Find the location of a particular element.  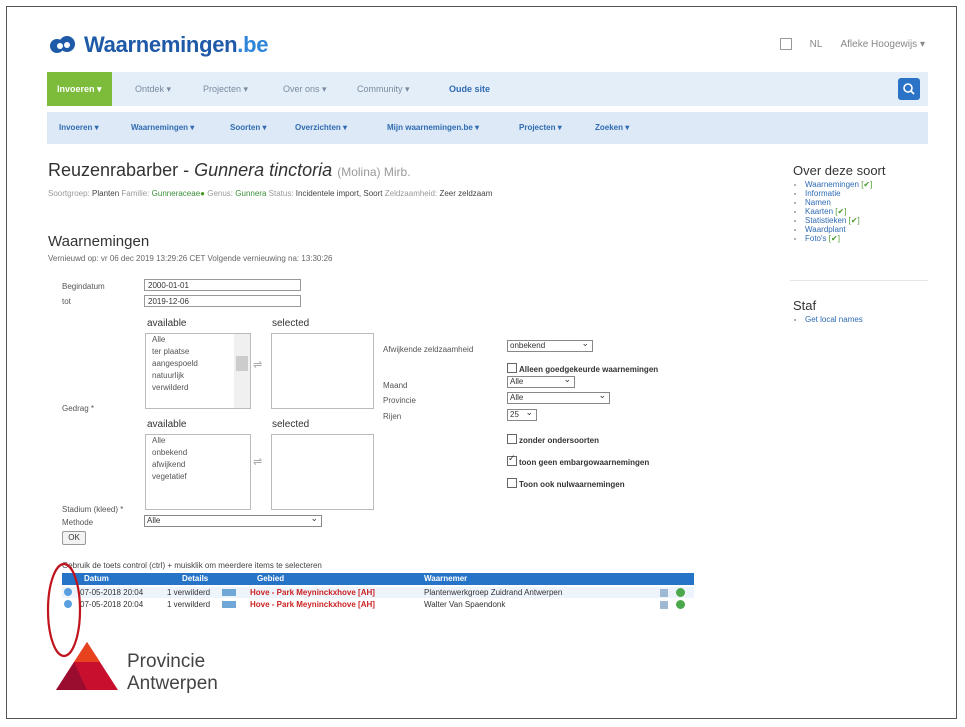

language-switch: NL is located at coordinates (816, 44).